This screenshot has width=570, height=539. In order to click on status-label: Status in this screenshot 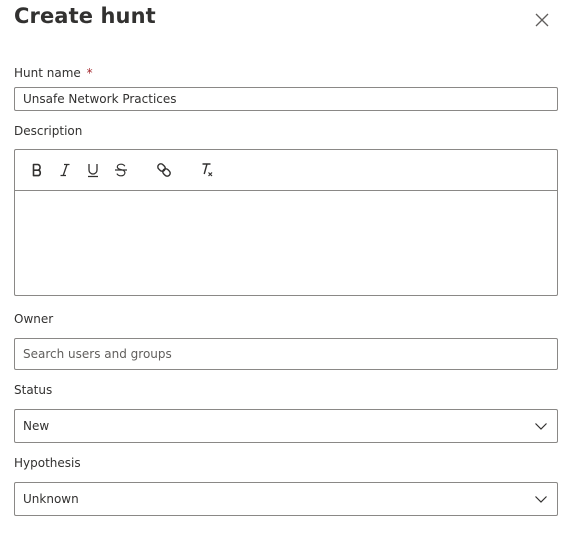, I will do `click(33, 390)`.